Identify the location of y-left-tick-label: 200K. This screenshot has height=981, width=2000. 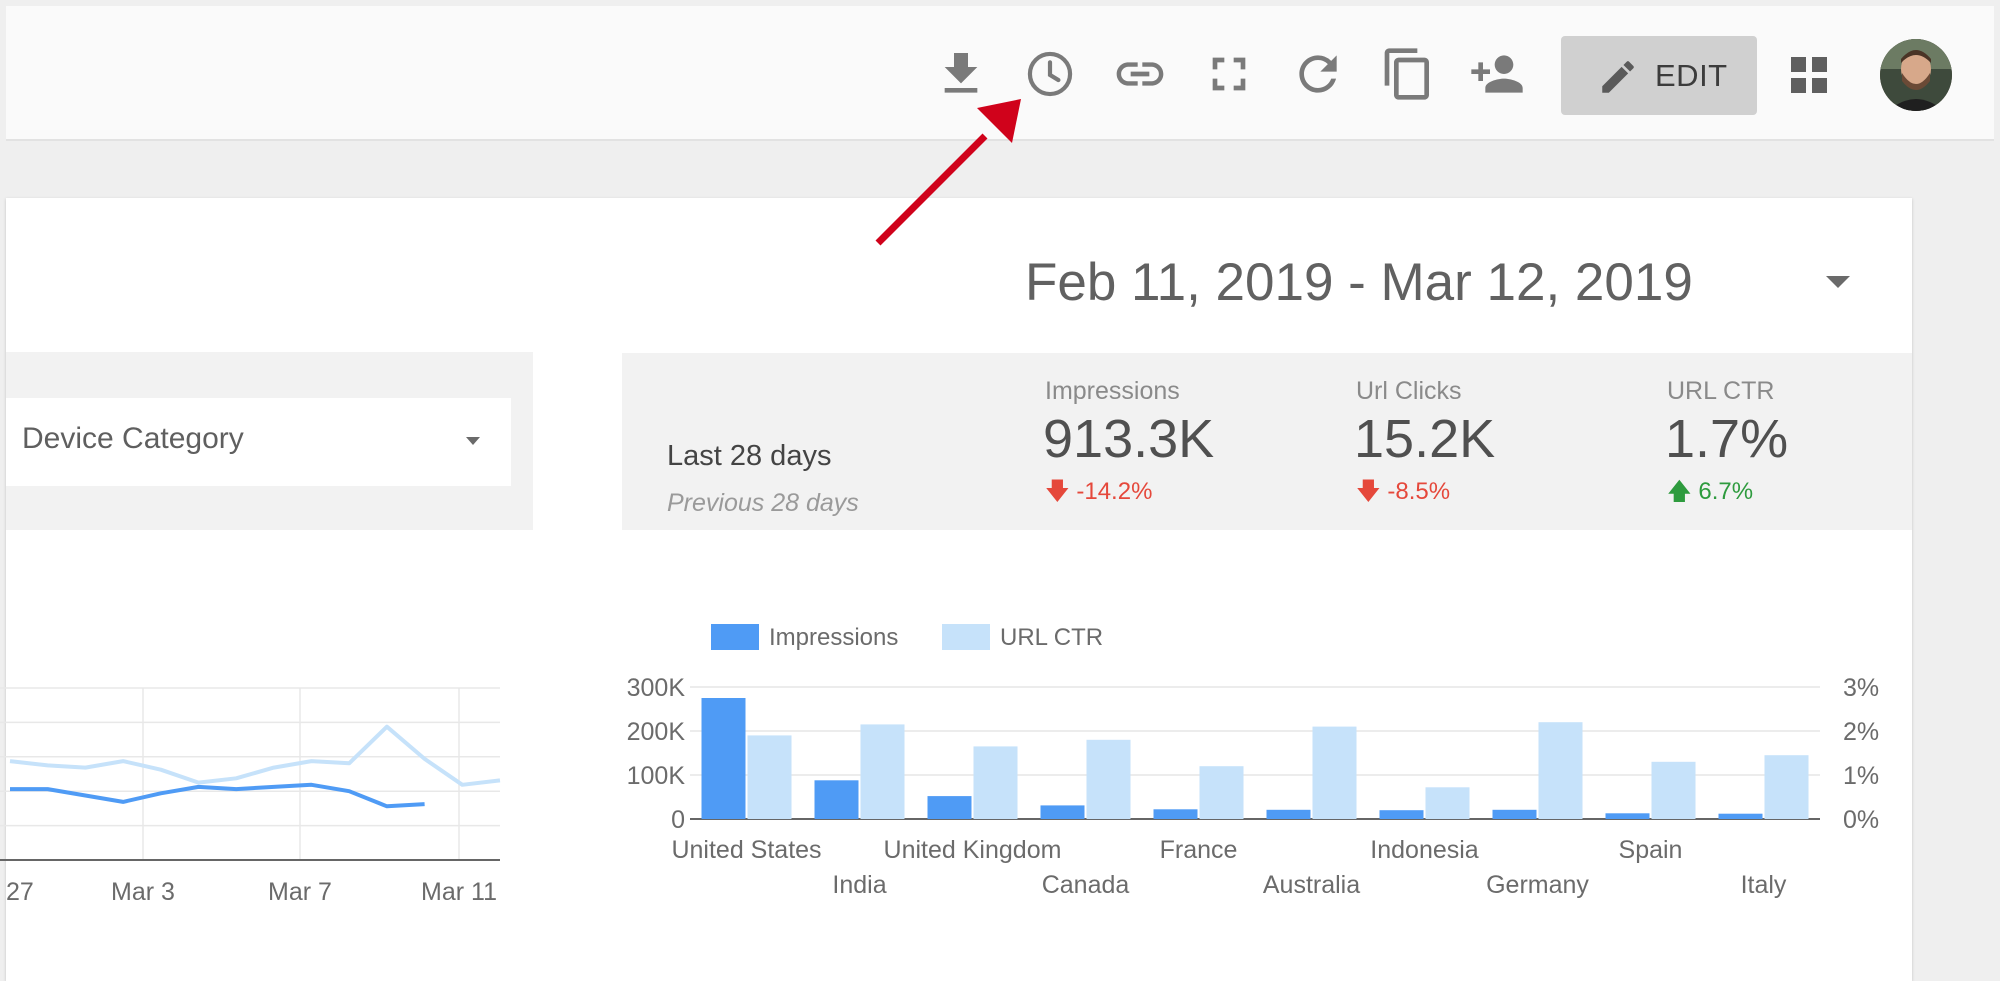
(656, 732).